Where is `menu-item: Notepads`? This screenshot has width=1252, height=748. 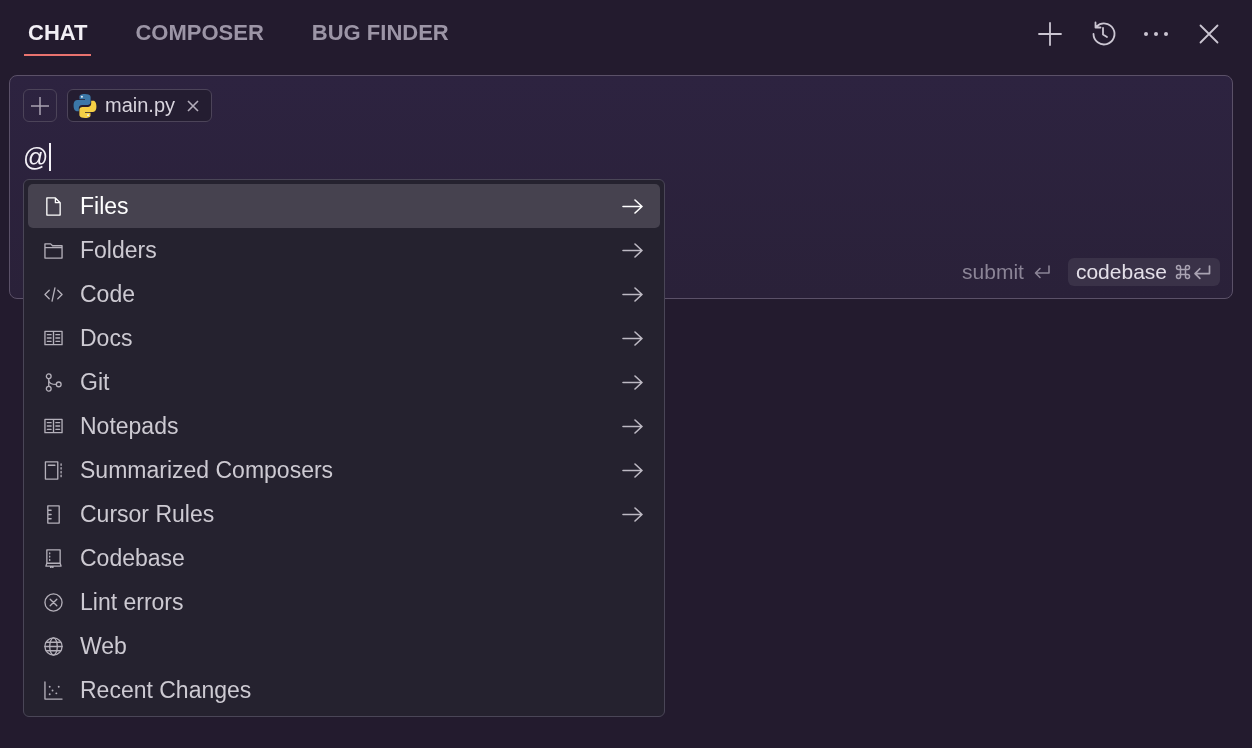
menu-item: Notepads is located at coordinates (344, 426).